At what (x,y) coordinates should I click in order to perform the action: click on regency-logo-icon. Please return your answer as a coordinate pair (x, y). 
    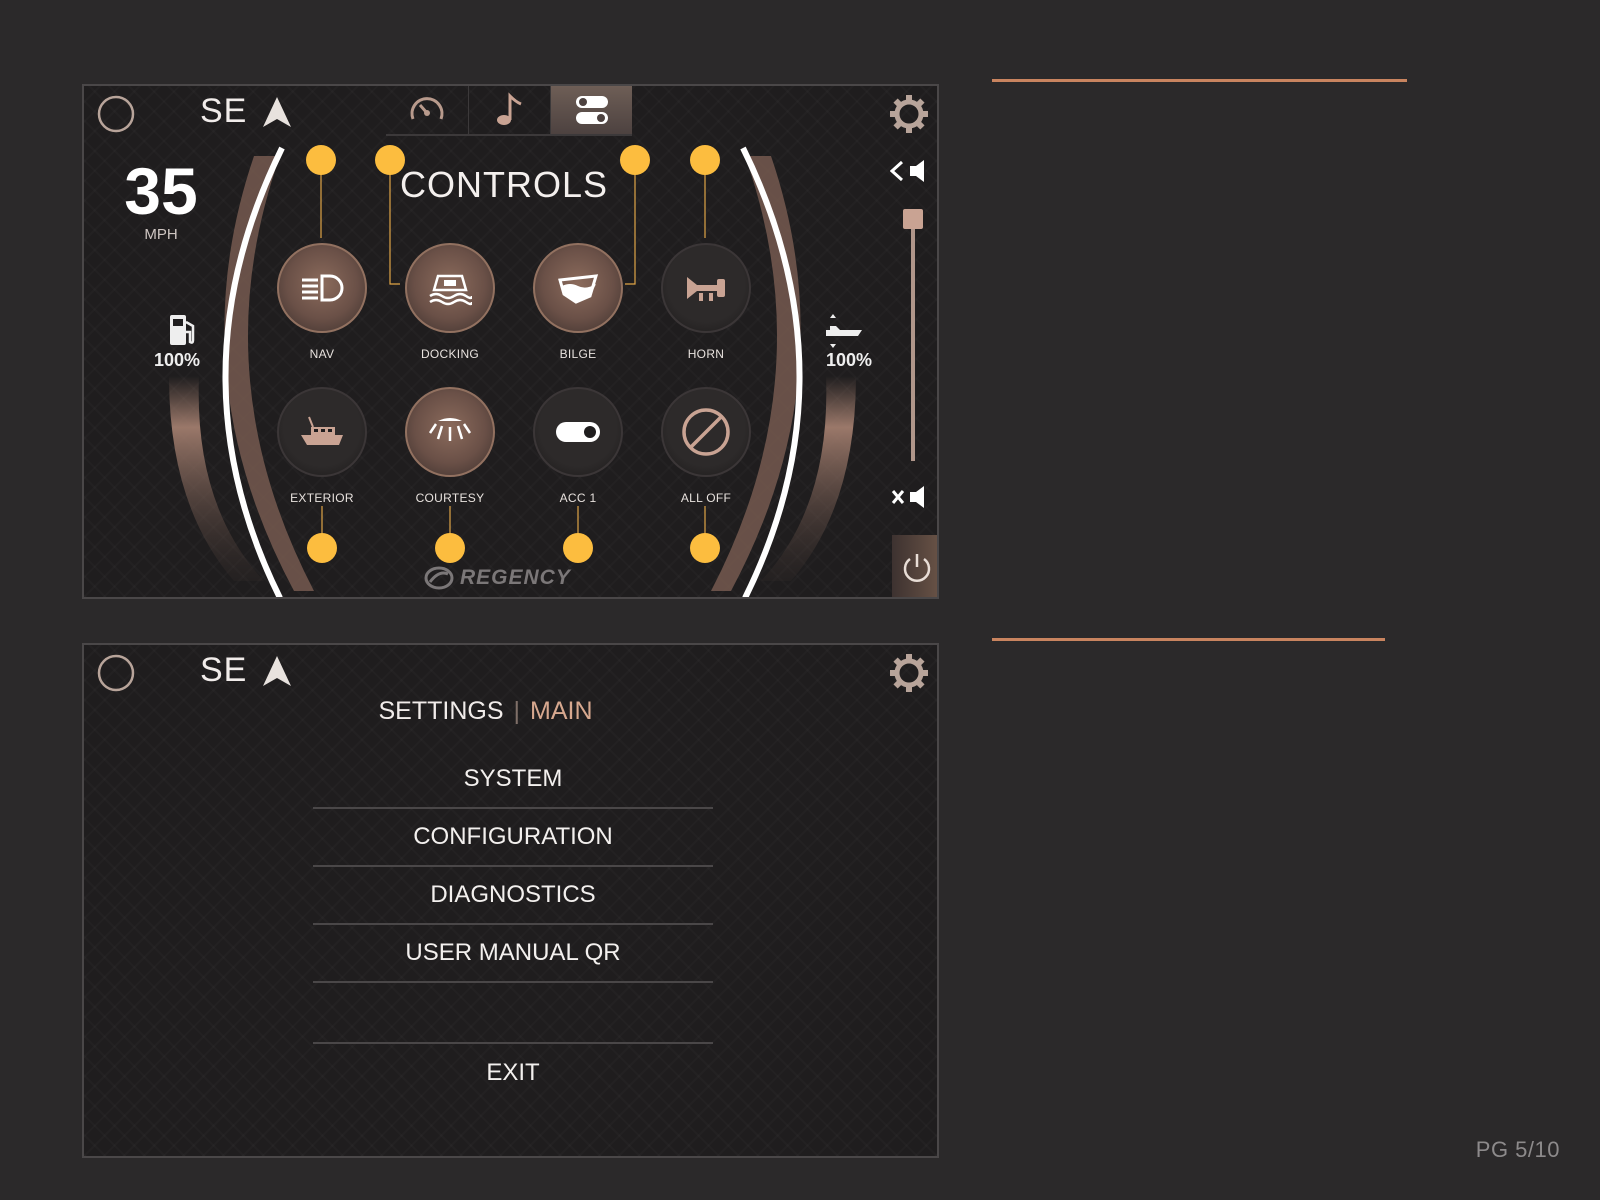
    Looking at the image, I should click on (439, 578).